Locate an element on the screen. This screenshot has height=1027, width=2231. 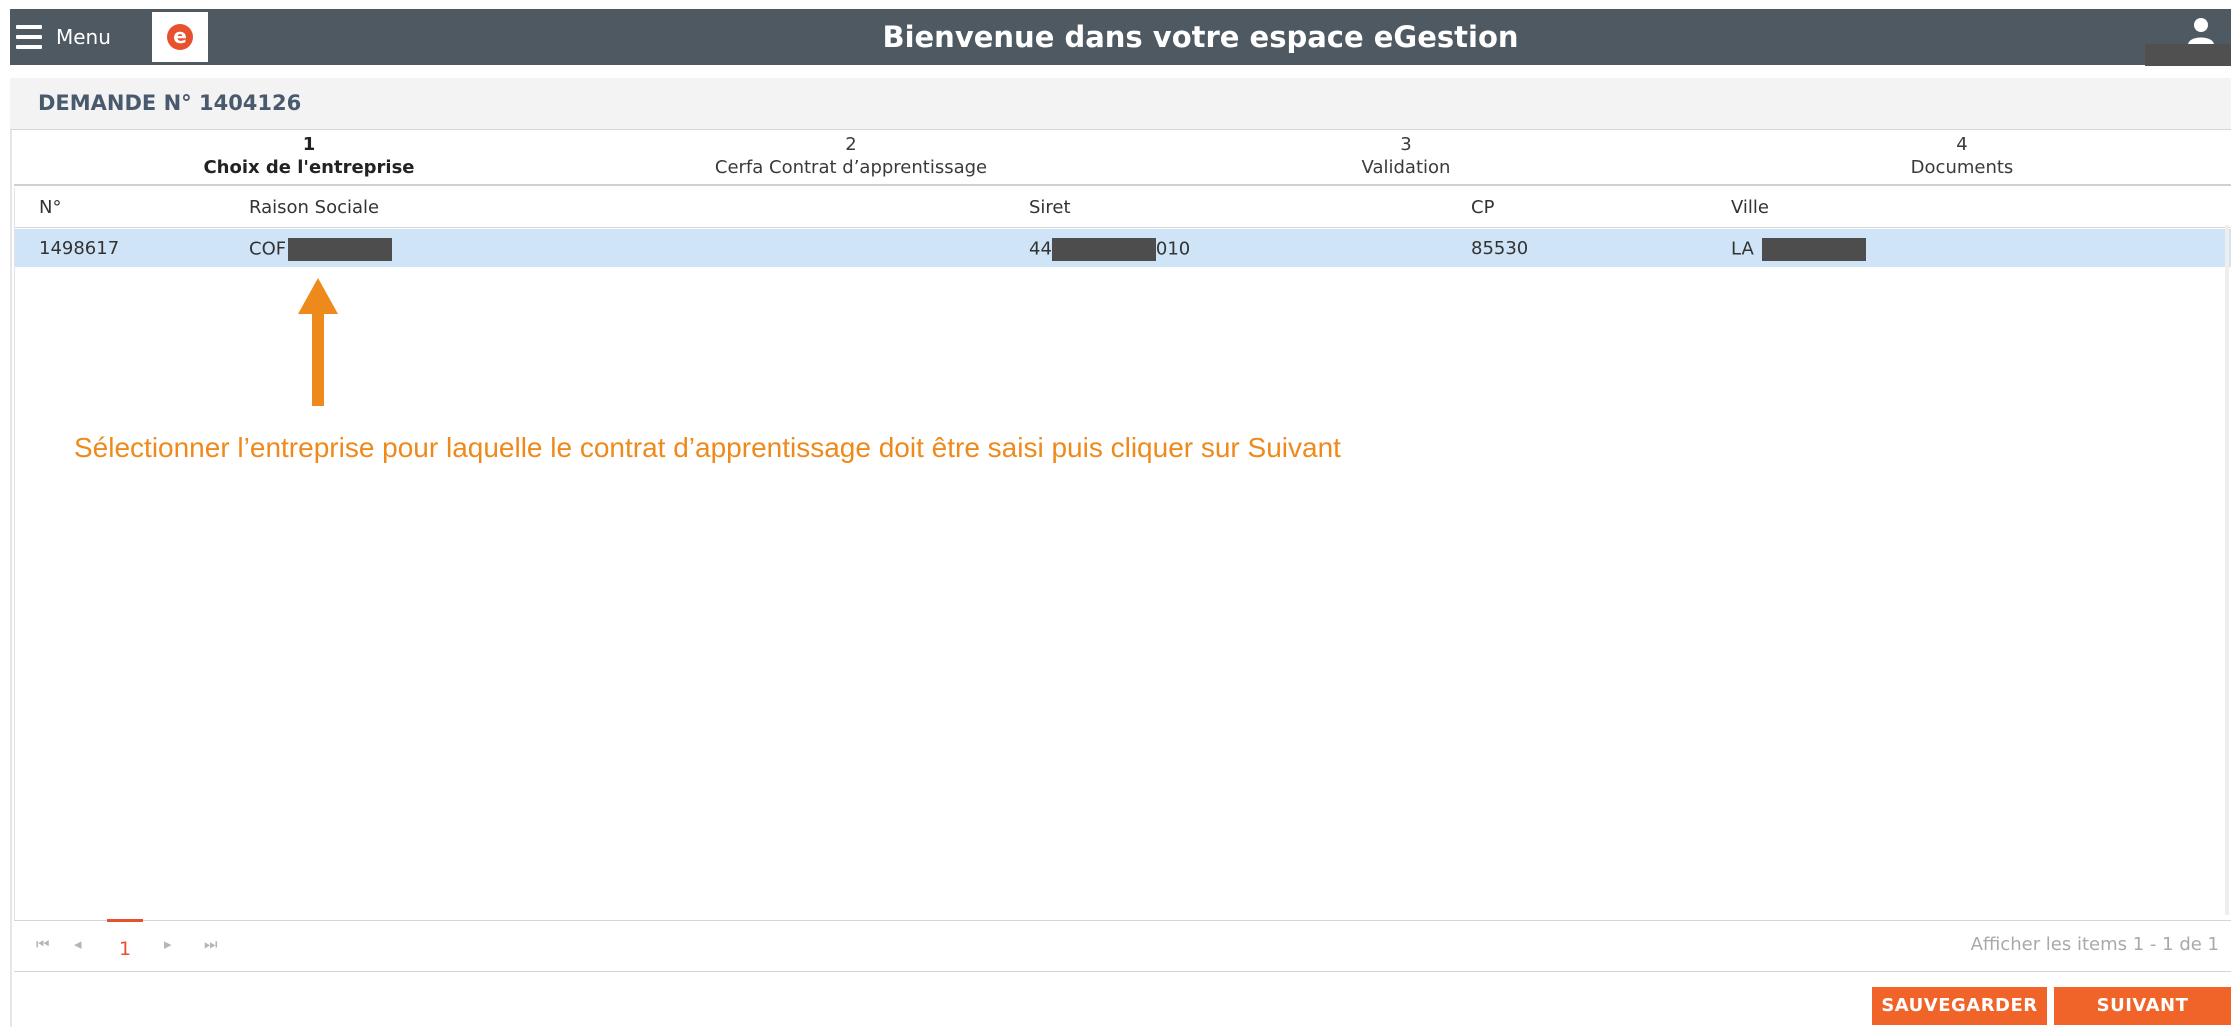
demande-title: DEMANDE N° 1404126 is located at coordinates (170, 103).